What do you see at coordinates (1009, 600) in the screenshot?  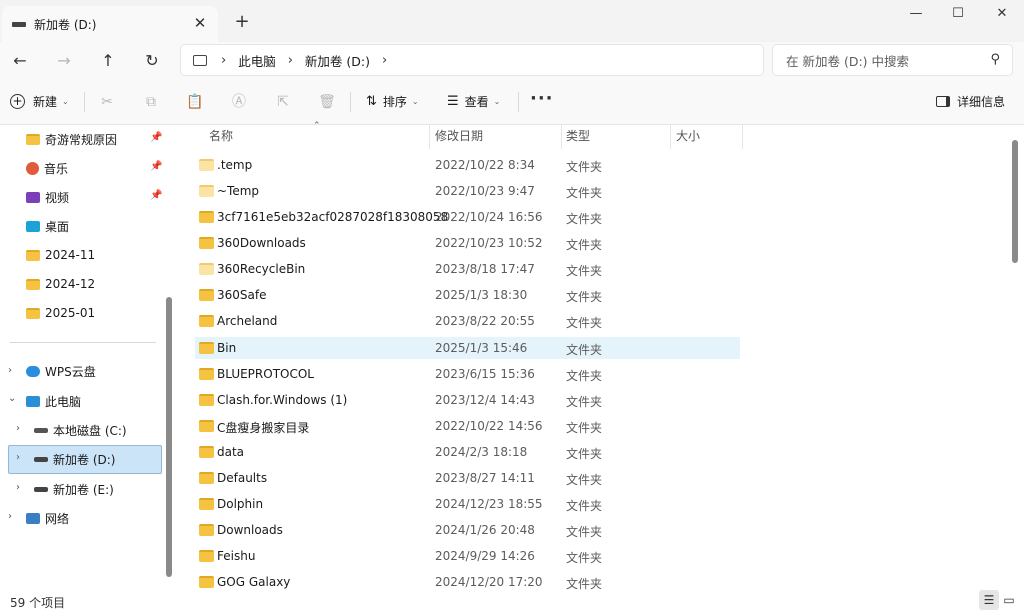 I see `tiles-view-icon: ▭` at bounding box center [1009, 600].